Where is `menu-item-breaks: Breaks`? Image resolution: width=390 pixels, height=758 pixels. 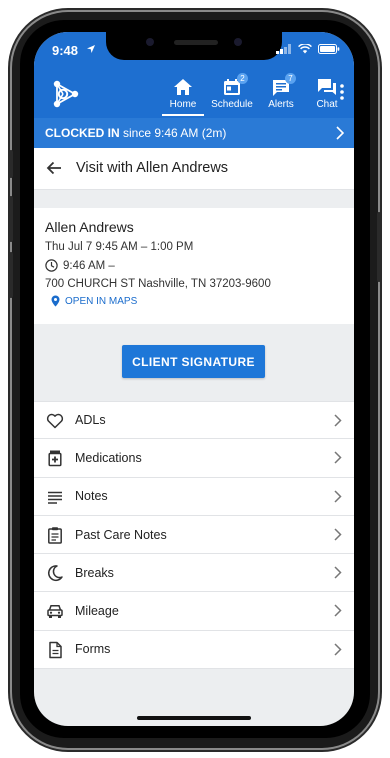
menu-item-breaks: Breaks is located at coordinates (194, 573).